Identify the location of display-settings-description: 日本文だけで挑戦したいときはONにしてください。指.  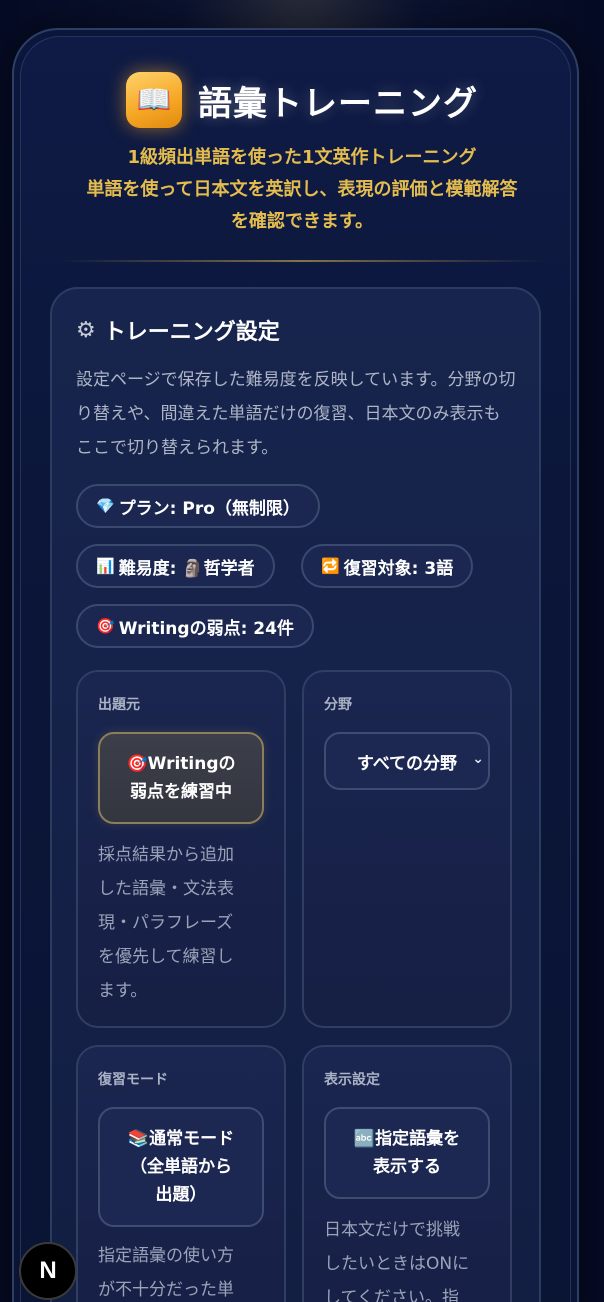
(397, 1261).